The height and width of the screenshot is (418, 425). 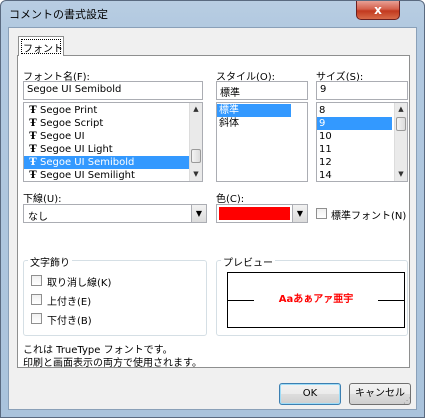 I want to click on list-item: Ŧ Segoe Script, so click(x=113, y=123).